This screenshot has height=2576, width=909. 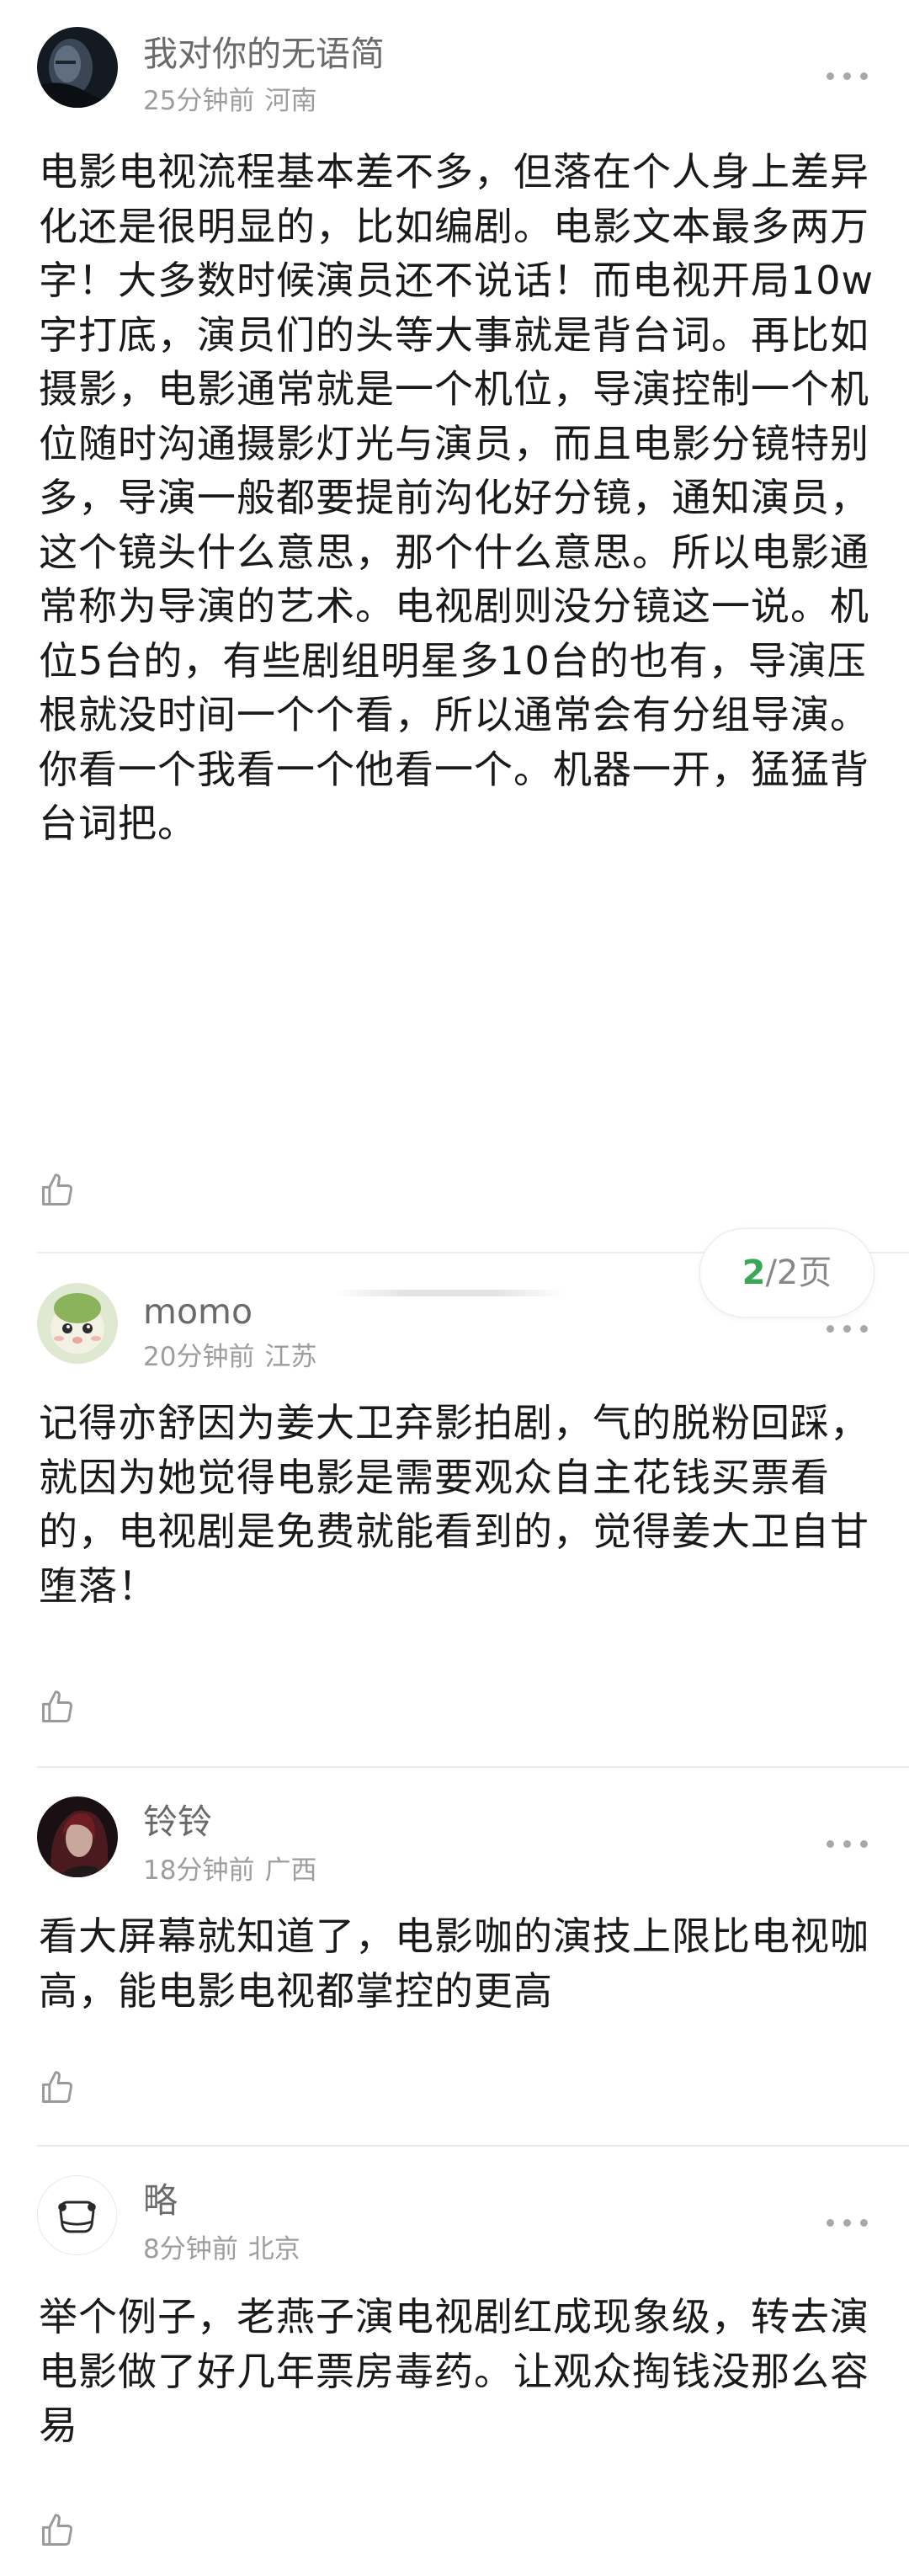 I want to click on username: 略, so click(x=160, y=2200).